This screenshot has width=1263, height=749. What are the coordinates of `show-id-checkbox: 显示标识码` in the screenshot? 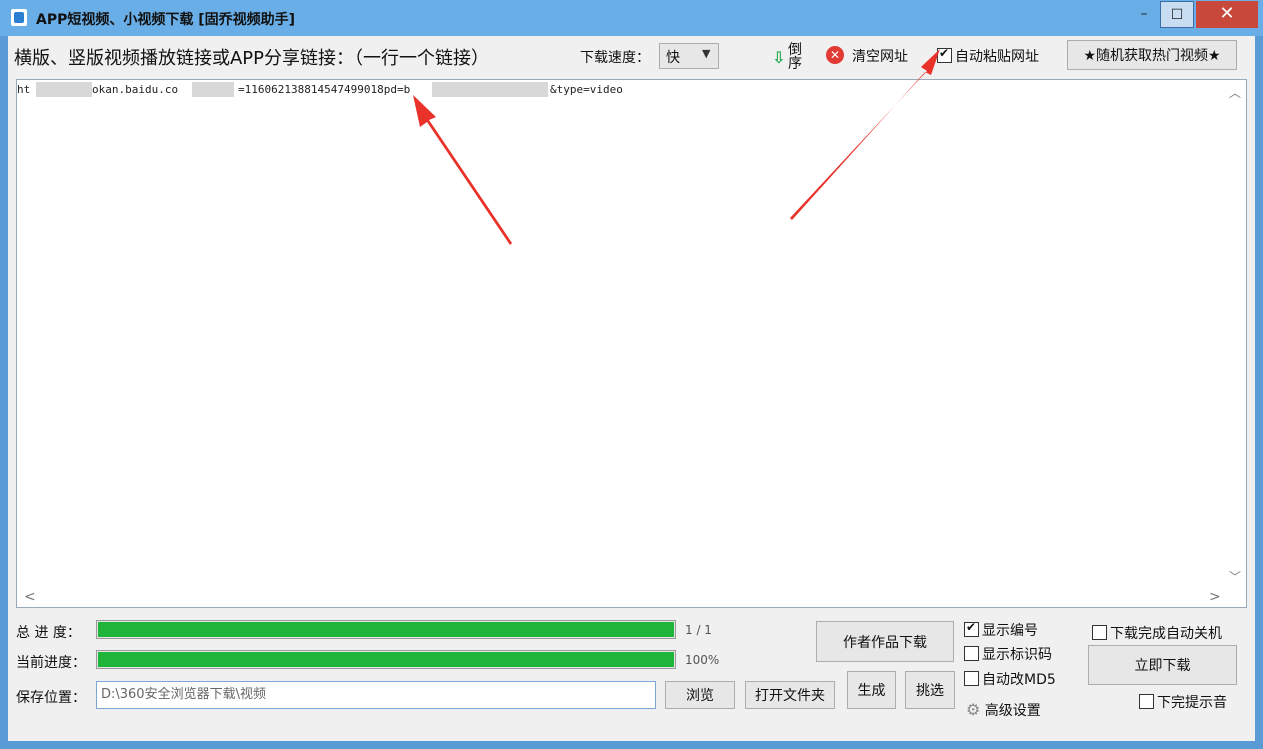 It's located at (1008, 654).